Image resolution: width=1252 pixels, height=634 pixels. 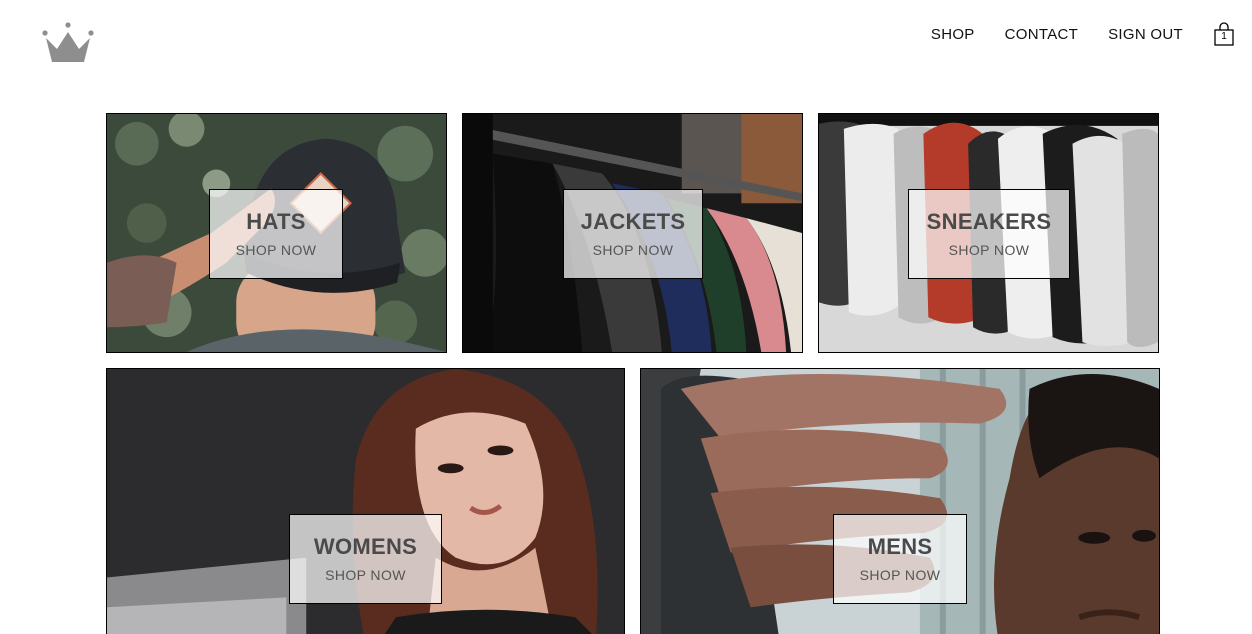 I want to click on hats-shop-now: SHOP NOW, so click(x=276, y=250).